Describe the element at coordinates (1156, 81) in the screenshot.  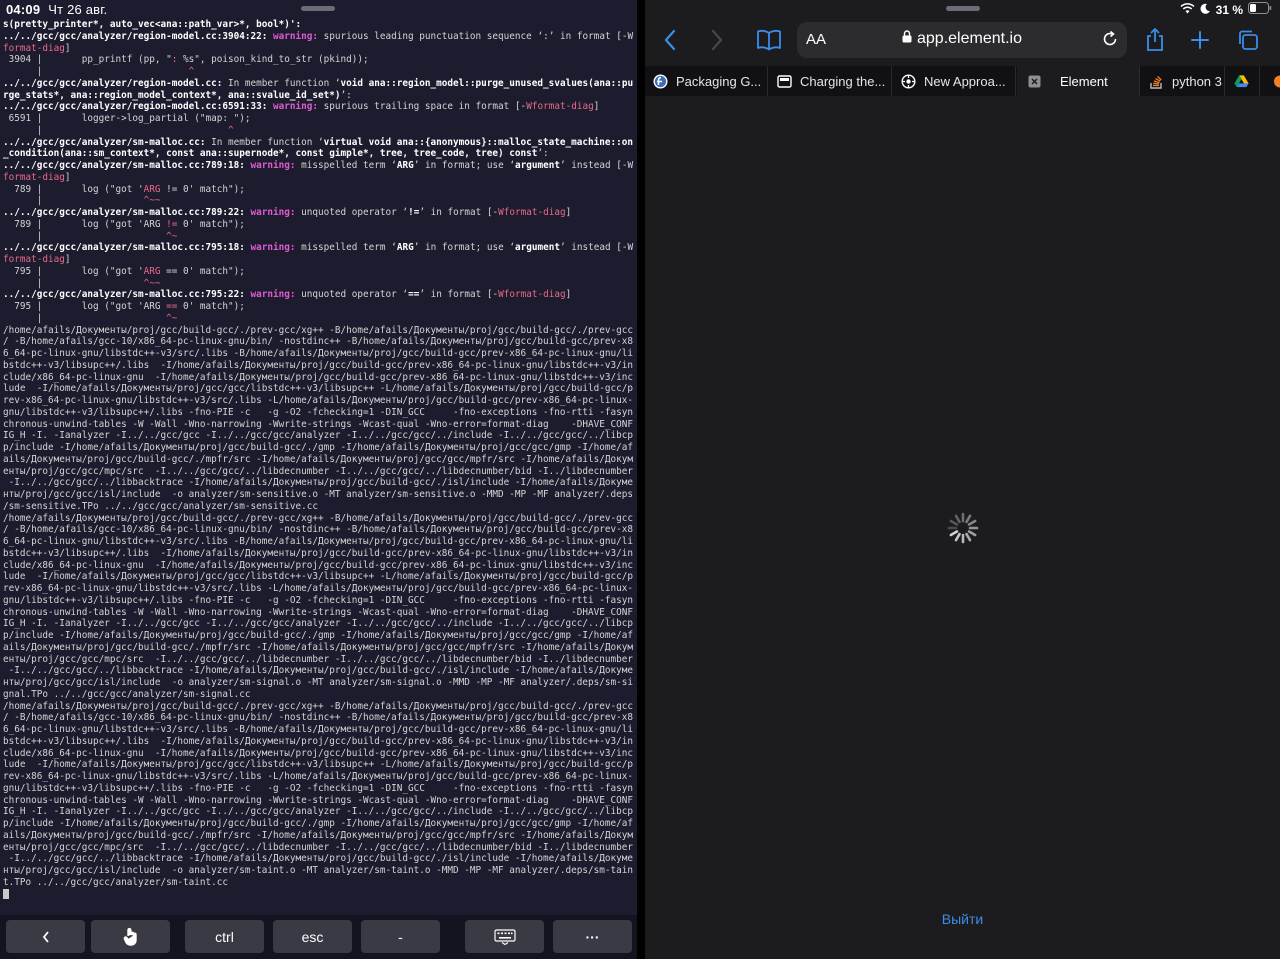
I see `stackoverflow-icon` at that location.